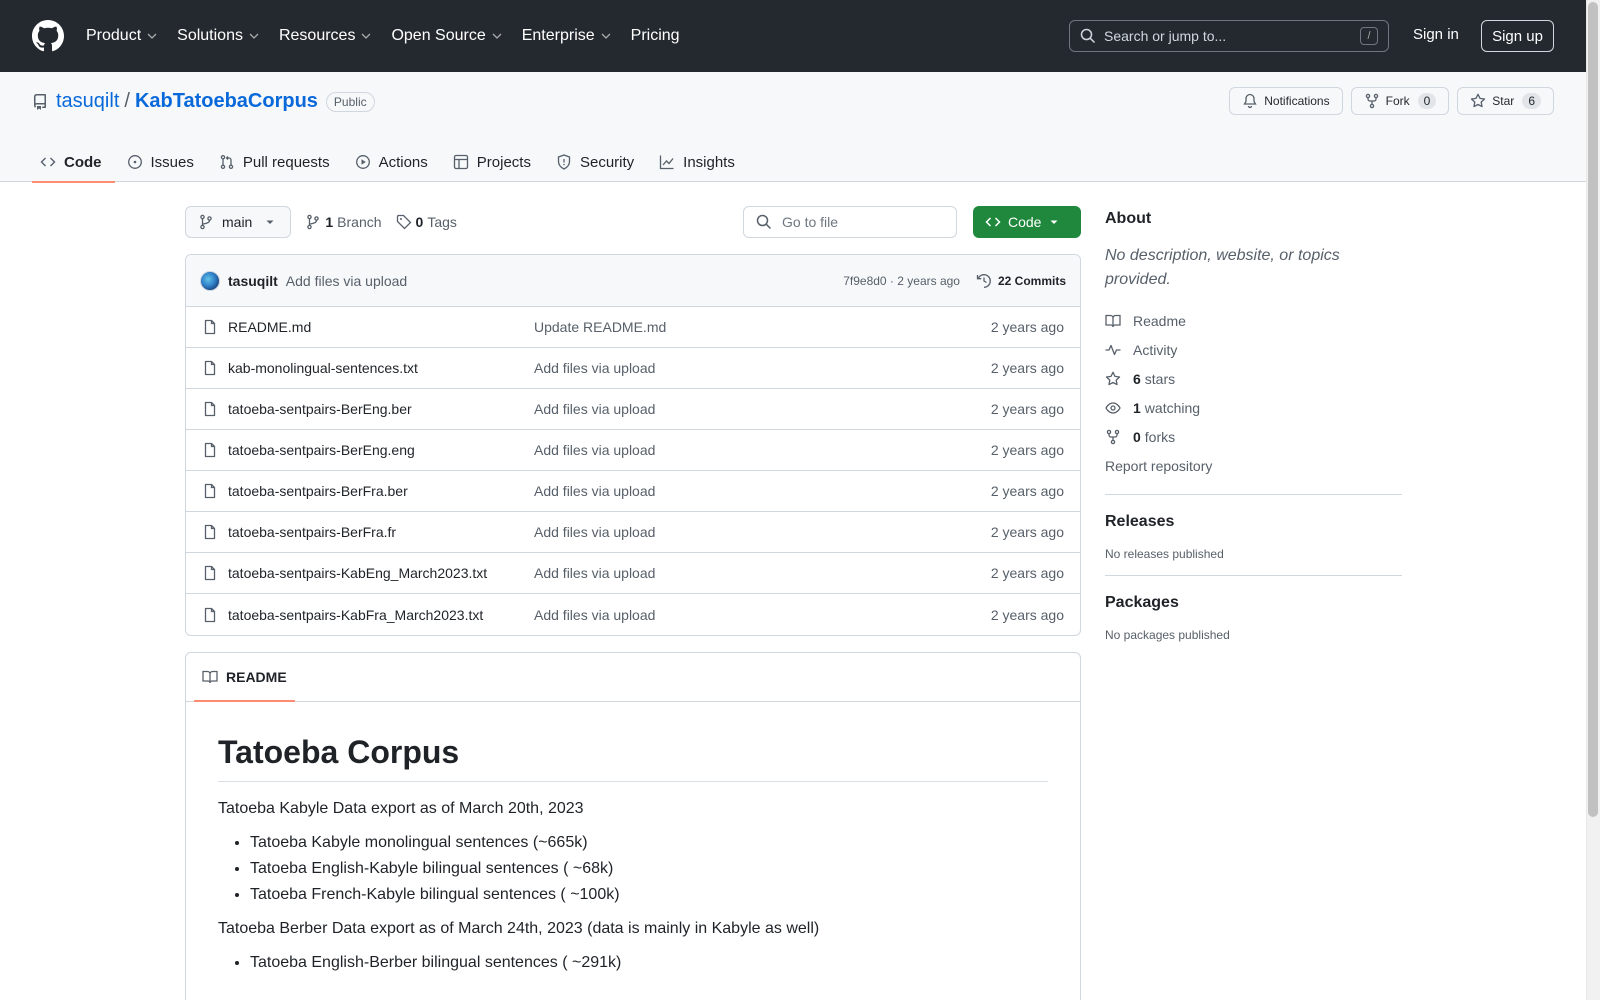 The height and width of the screenshot is (1000, 1600). Describe the element at coordinates (446, 36) in the screenshot. I see `nav-open-source: Open Source` at that location.